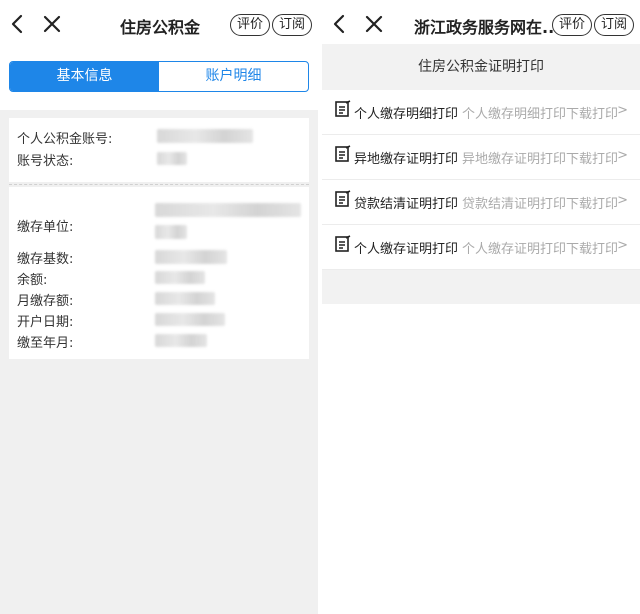 The image size is (640, 614). I want to click on list-item-personal-deposit-proof: 个人缴存证明打印 个人缴存证明打印下载打印 >, so click(481, 247).